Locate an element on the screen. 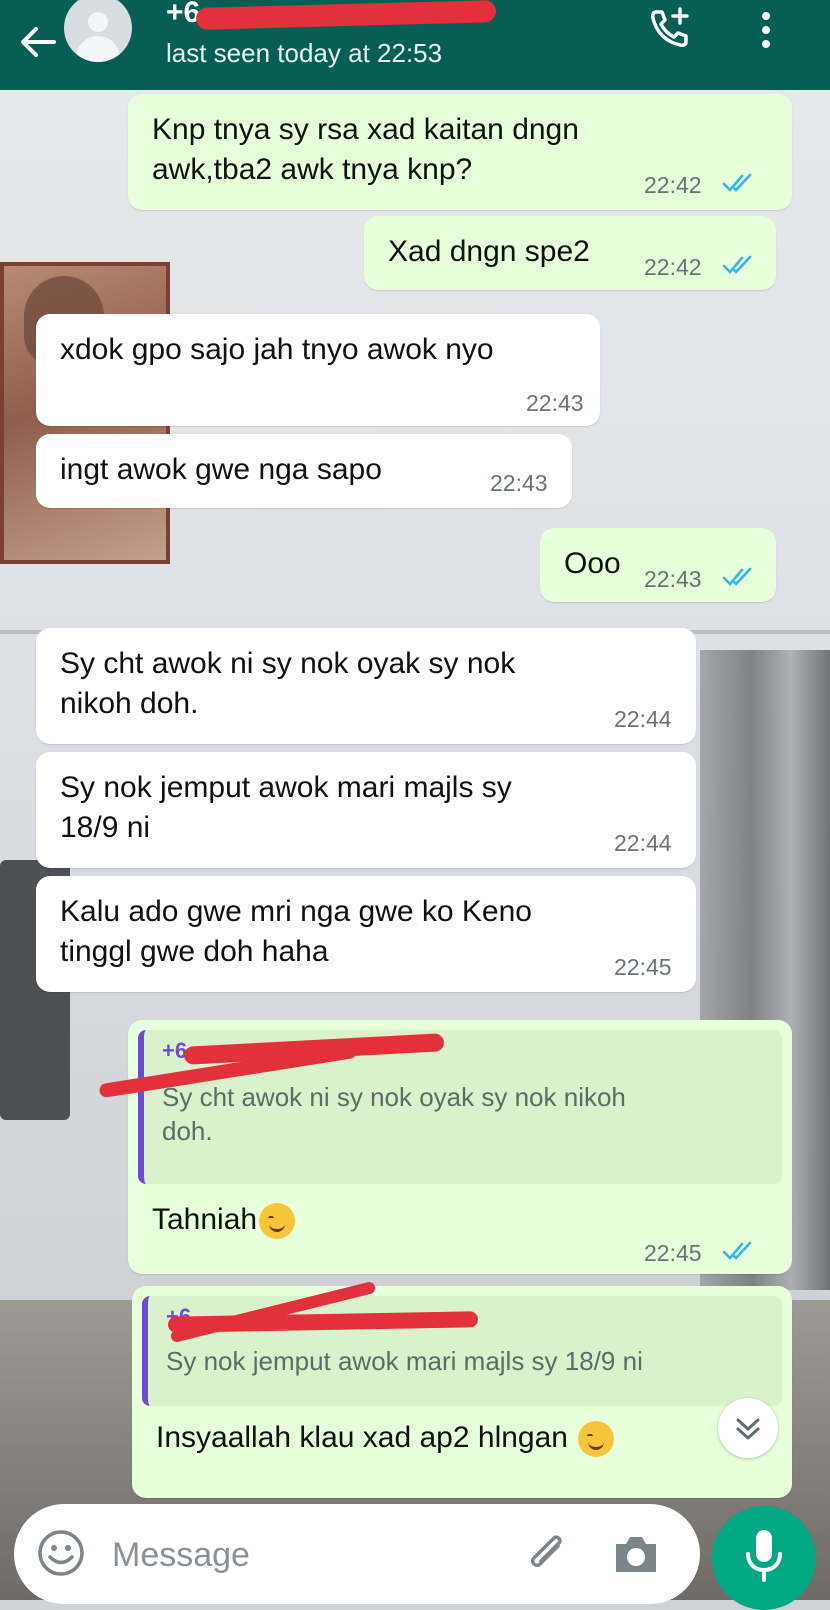 This screenshot has height=1610, width=830. message-input is located at coordinates (292, 1555).